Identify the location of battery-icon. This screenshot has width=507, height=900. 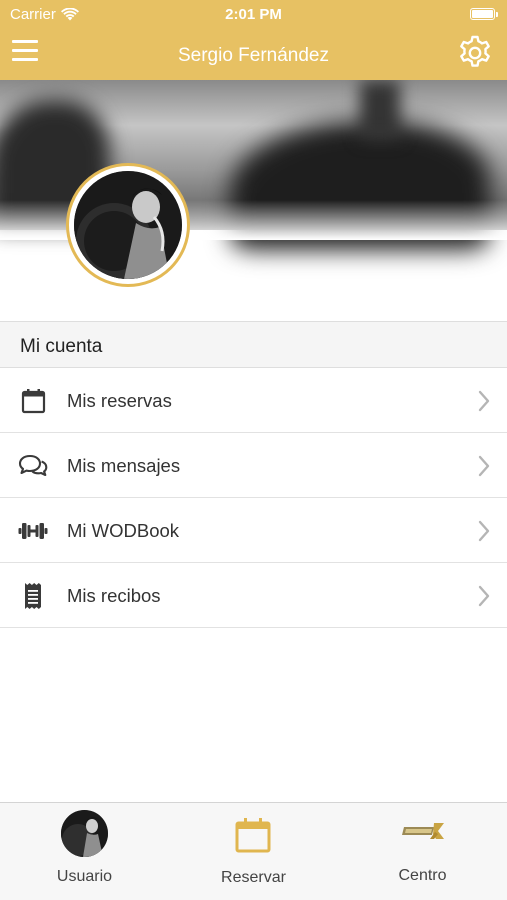
(484, 14).